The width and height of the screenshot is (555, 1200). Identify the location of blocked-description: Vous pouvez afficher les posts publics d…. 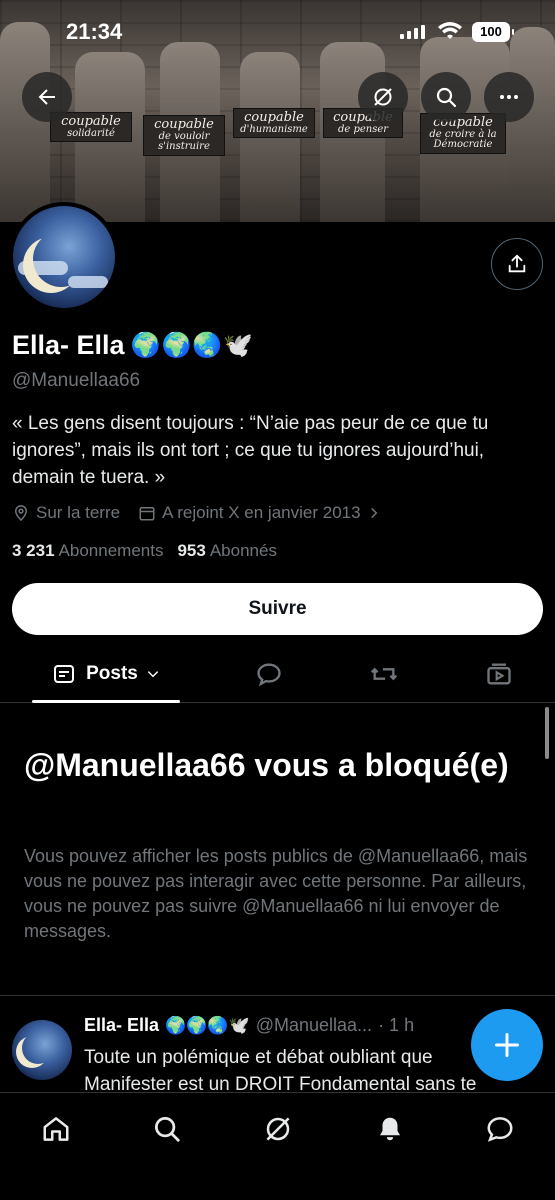
(276, 893).